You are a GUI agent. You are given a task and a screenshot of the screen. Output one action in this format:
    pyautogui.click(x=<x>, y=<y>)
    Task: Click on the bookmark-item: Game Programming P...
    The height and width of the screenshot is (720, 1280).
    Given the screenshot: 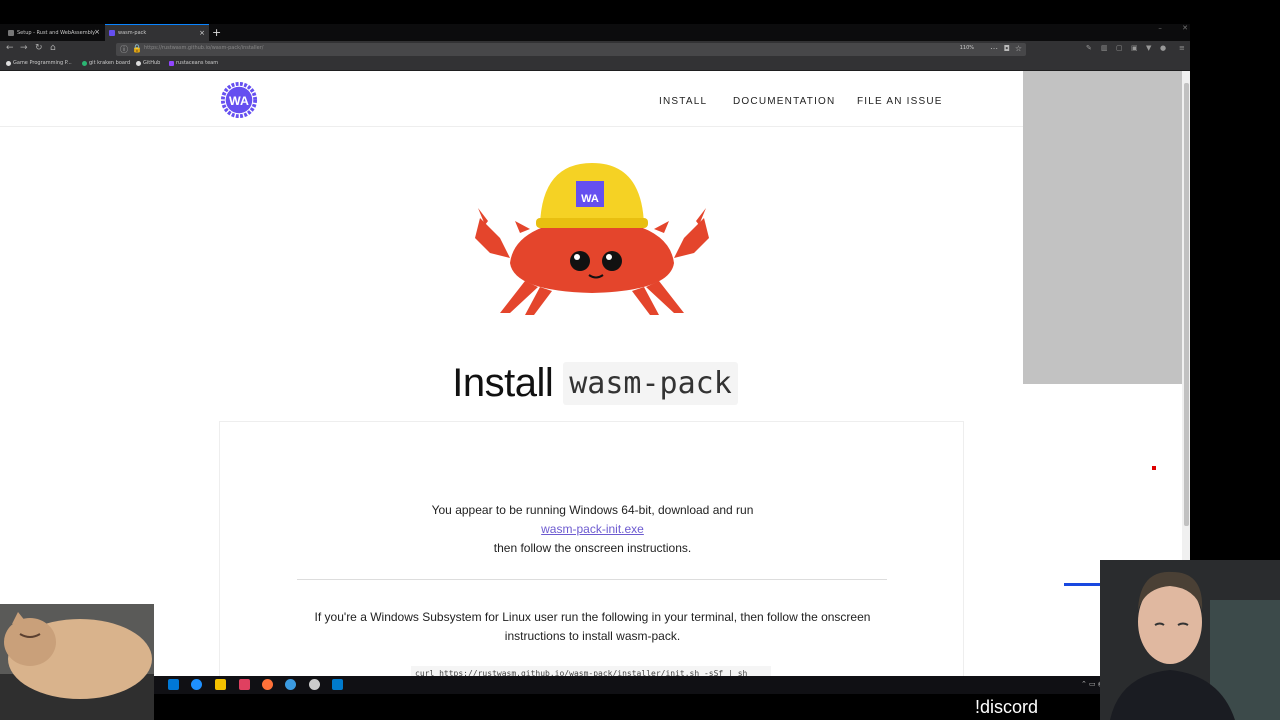 What is the action you would take?
    pyautogui.click(x=39, y=63)
    